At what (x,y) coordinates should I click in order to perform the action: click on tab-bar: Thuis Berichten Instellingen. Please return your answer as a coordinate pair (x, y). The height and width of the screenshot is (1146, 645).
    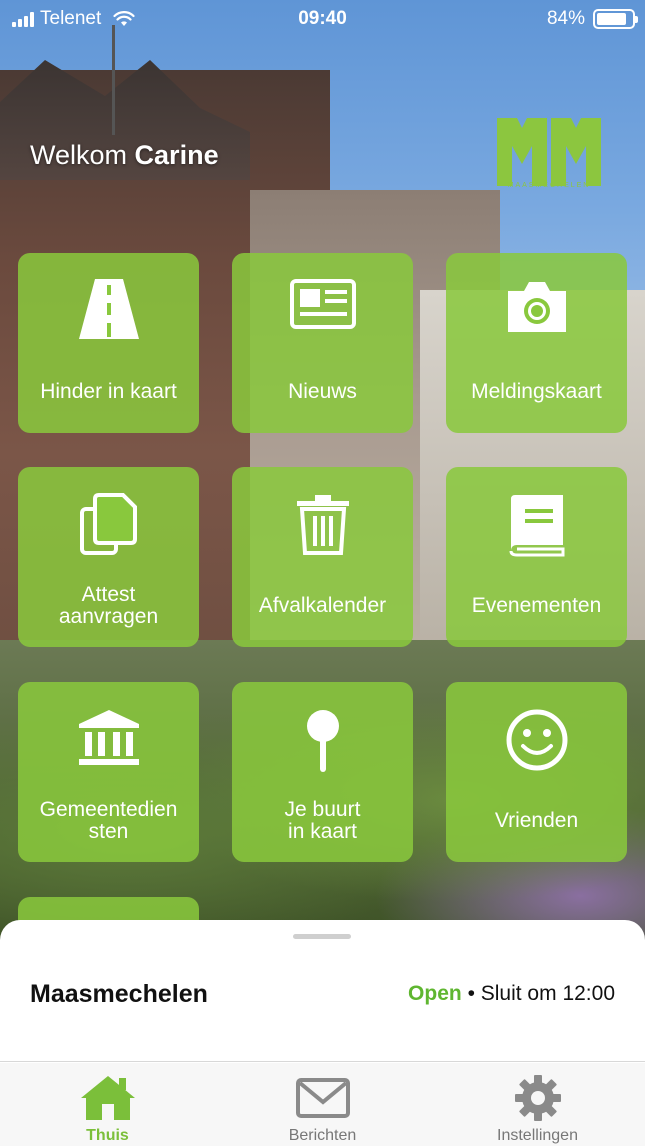
    Looking at the image, I should click on (322, 1104).